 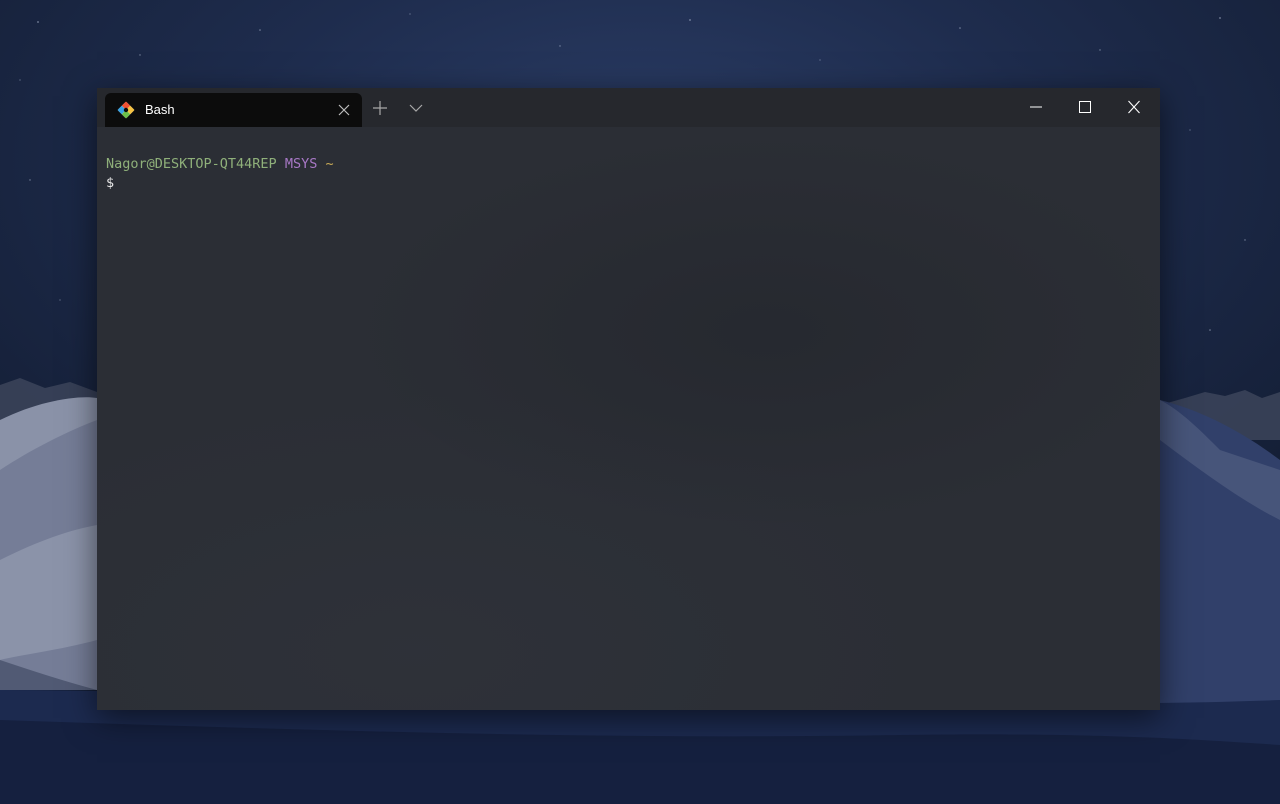 I want to click on maximize-button, so click(x=1085, y=107).